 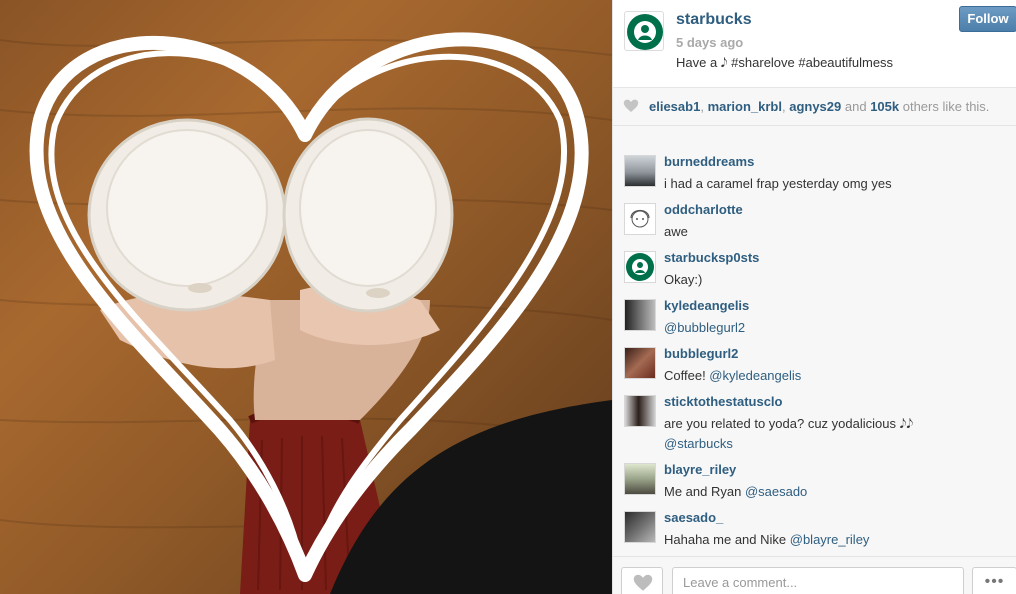 What do you see at coordinates (776, 491) in the screenshot?
I see `mention-link: @saesado` at bounding box center [776, 491].